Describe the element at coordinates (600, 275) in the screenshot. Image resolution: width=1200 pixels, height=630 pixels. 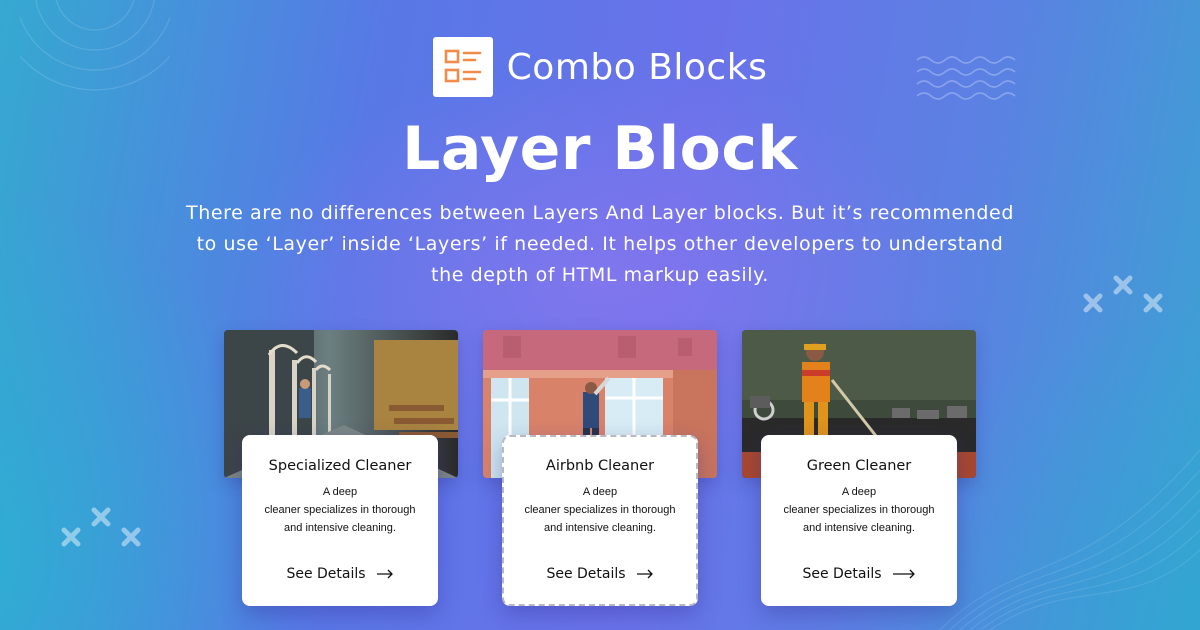
I see `intro-line: the depth of HTML markup easily.` at that location.